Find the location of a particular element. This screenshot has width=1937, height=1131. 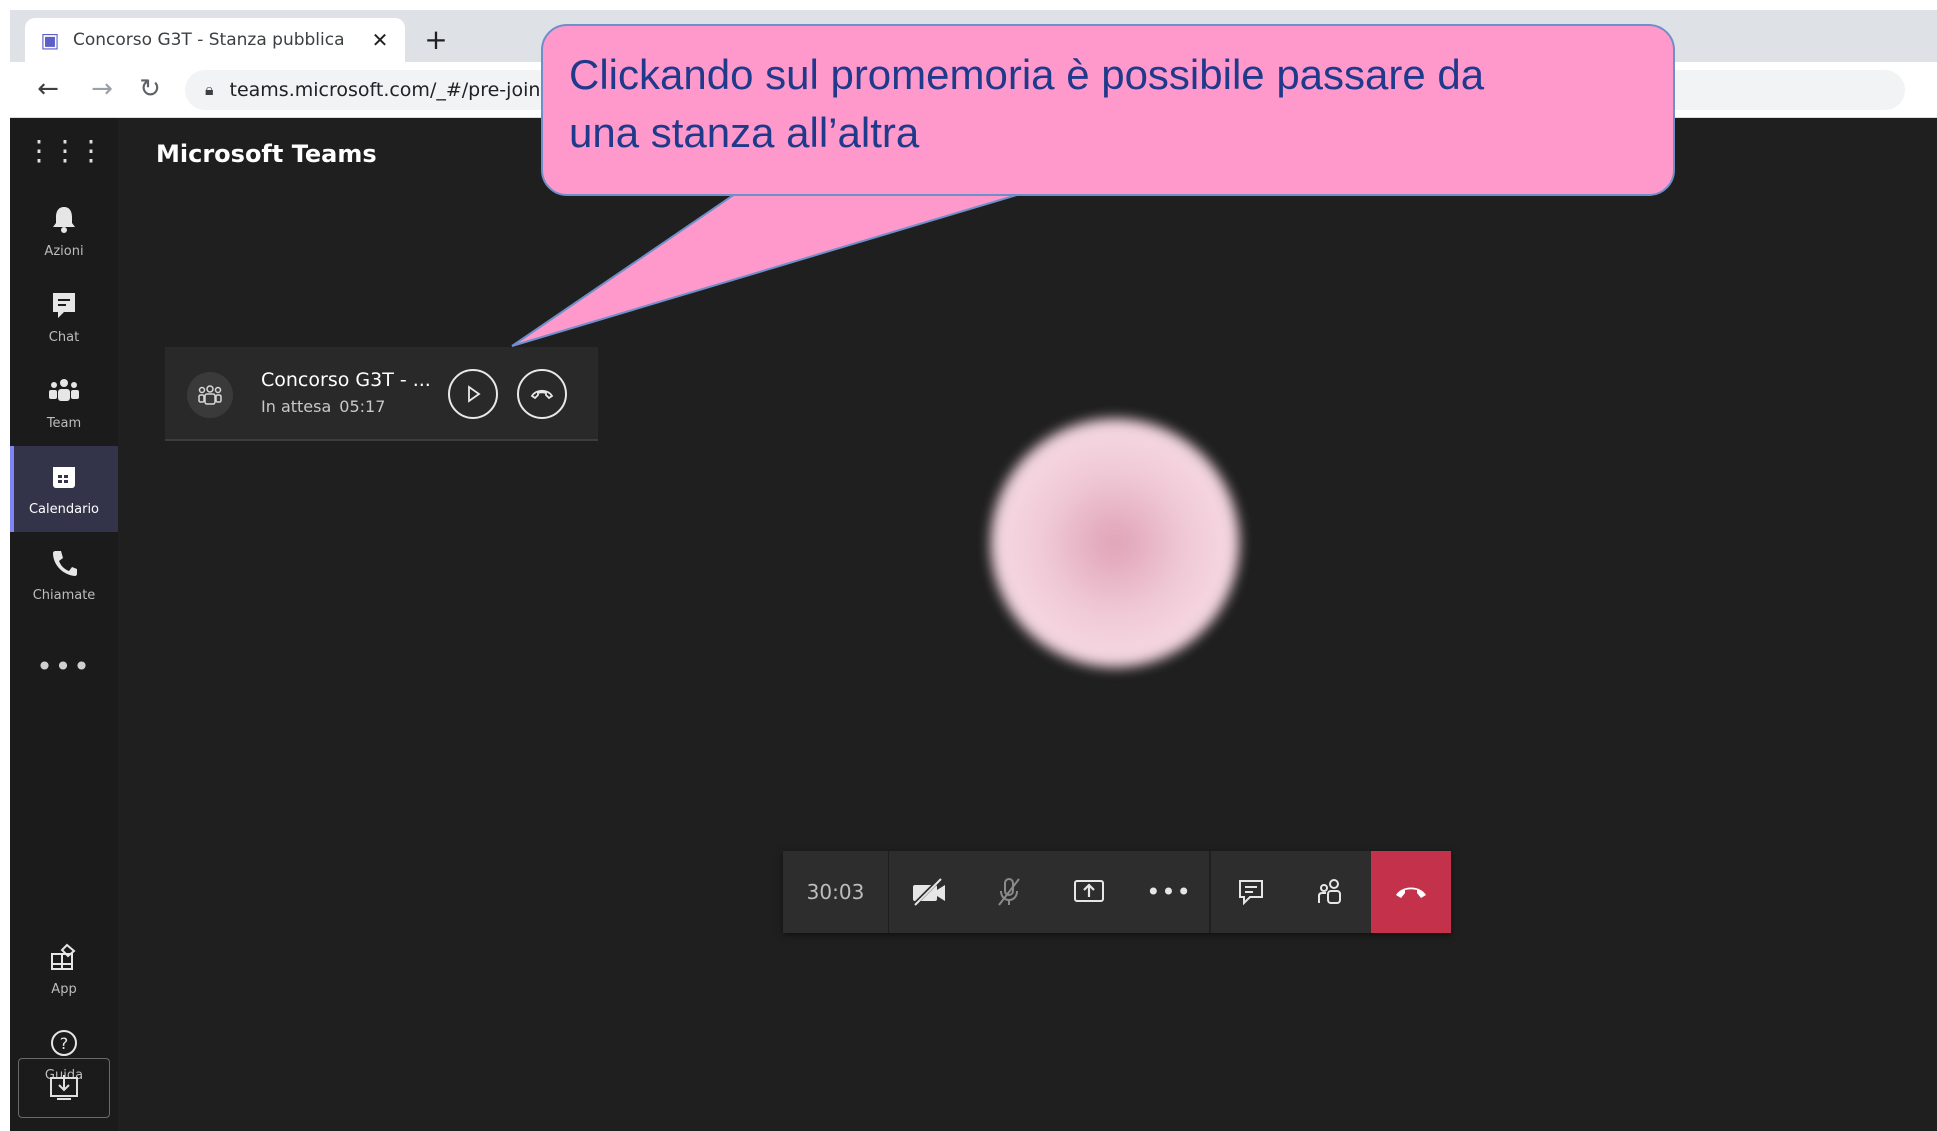

teams-favicon-icon: ▣ is located at coordinates (50, 40).